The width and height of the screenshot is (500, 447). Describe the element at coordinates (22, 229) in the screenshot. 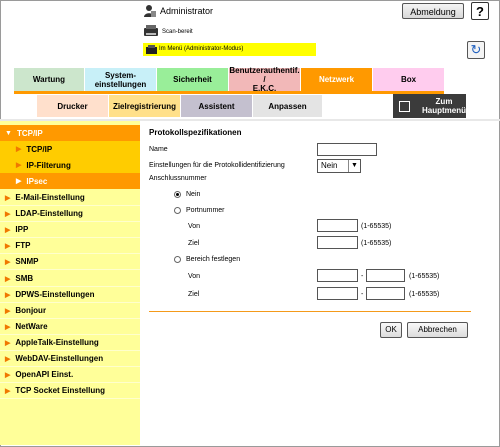

I see `sidebar-item-label: IPP` at that location.